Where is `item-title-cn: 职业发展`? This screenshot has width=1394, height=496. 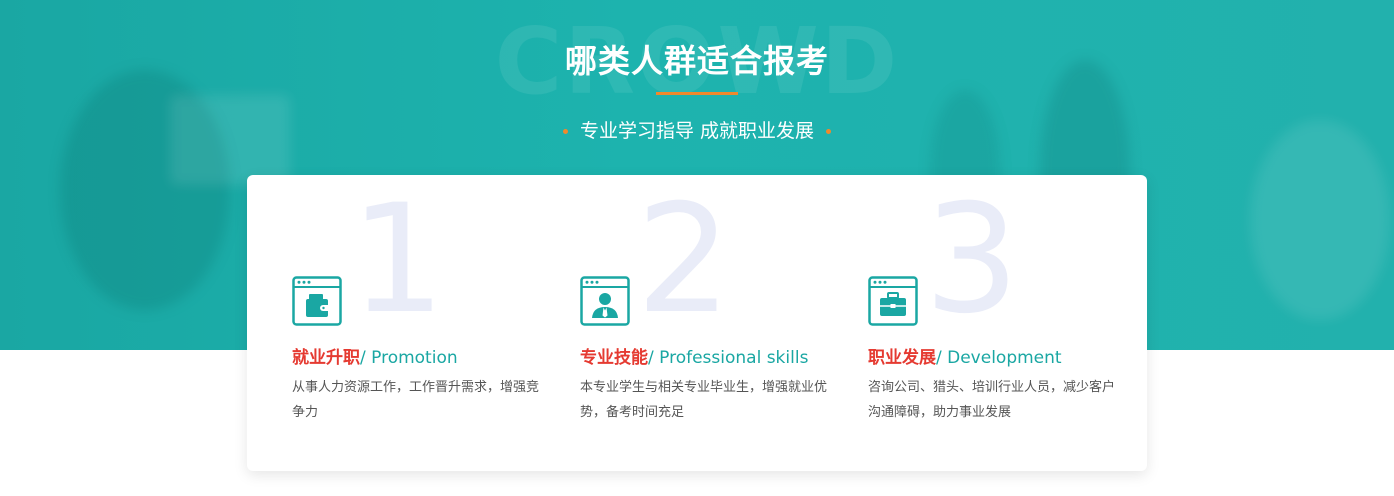
item-title-cn: 职业发展 is located at coordinates (902, 358).